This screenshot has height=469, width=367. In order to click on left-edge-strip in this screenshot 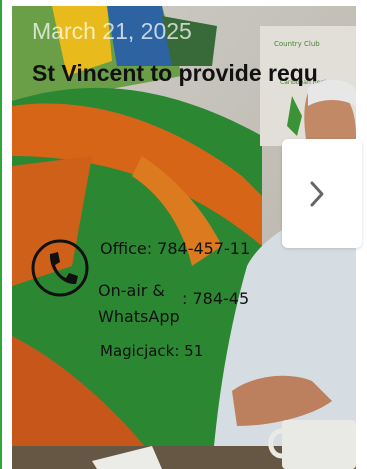, I will do `click(1, 234)`.